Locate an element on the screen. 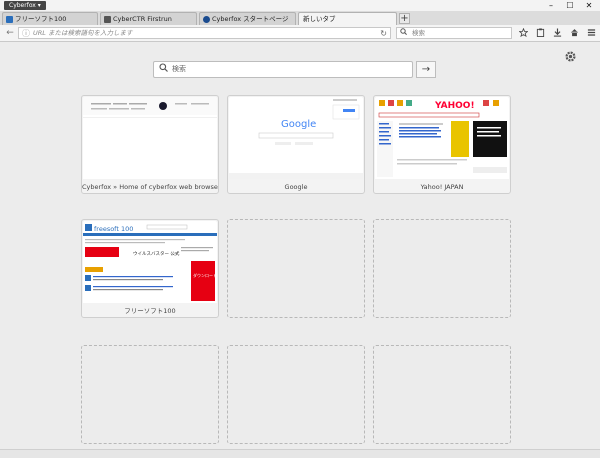  tile-thumbnail: freesoft 100 ウイルスバスター 公式 ダウンロード is located at coordinates (150, 262).